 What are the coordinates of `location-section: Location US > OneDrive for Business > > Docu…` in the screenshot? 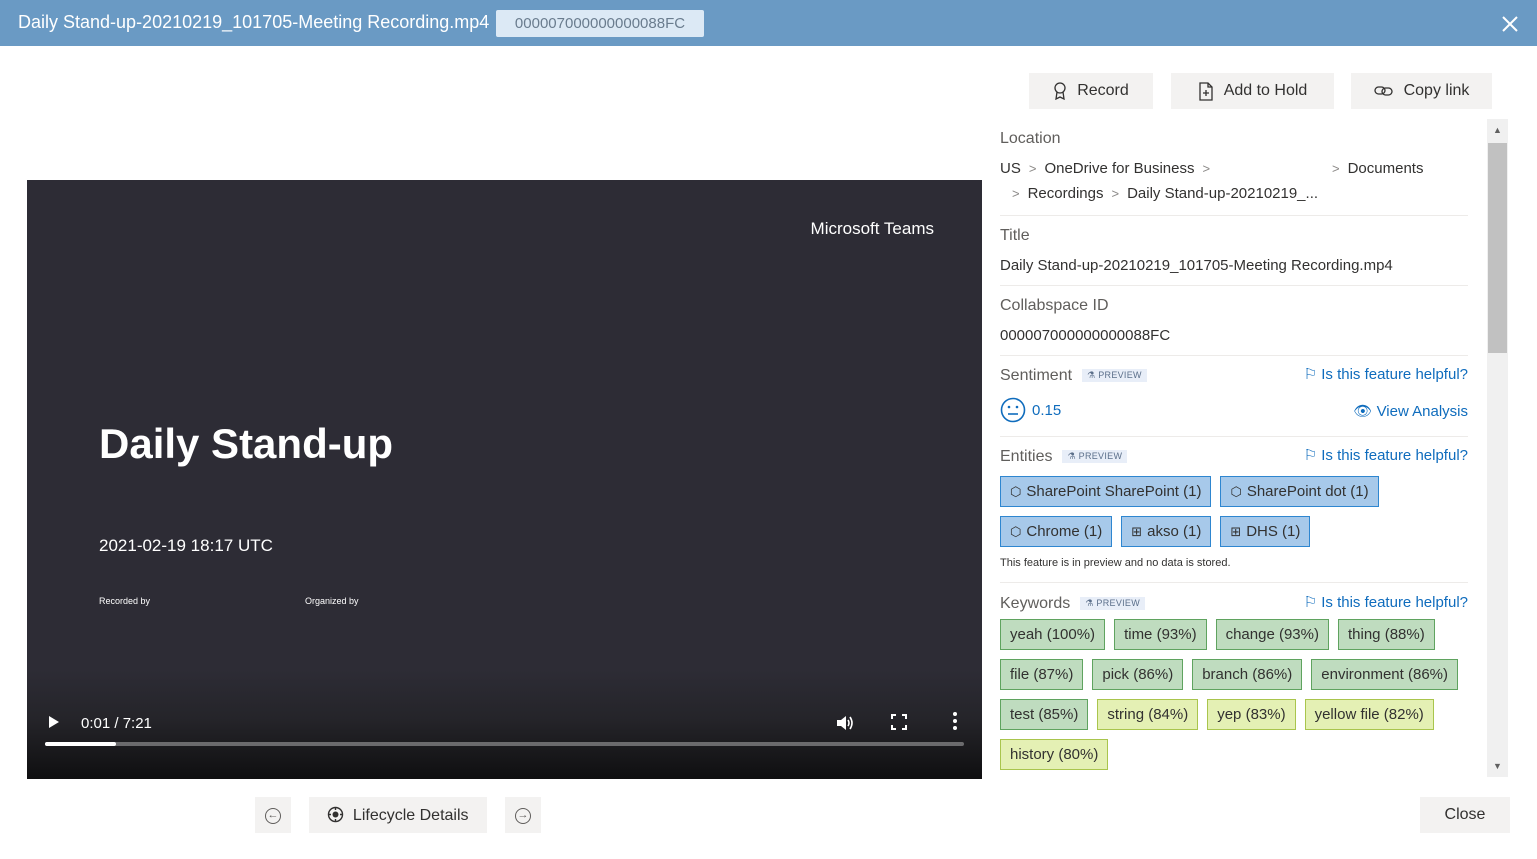 It's located at (1234, 168).